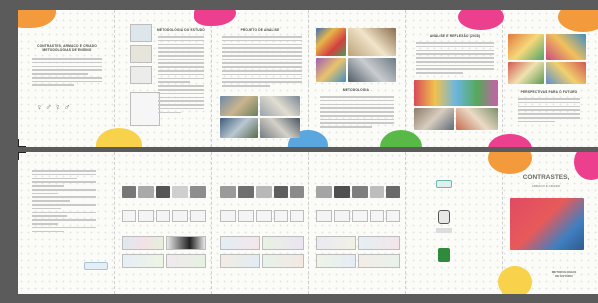 This screenshot has width=598, height=303. What do you see at coordinates (564, 274) in the screenshot?
I see `cover-footer: METODOLOGIAS DE ESTUDO` at bounding box center [564, 274].